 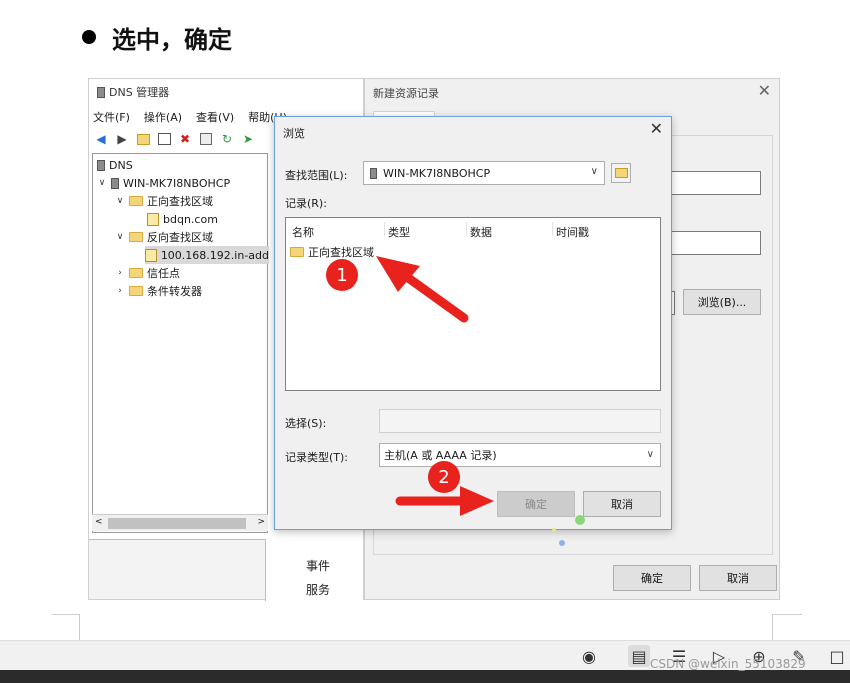 I want to click on watermark: CSDN @weixin_55103829, so click(x=728, y=664).